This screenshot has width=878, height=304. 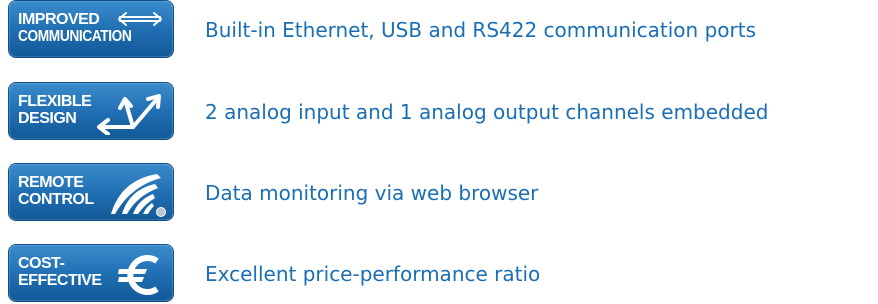 I want to click on multi-direction-arrows-icon, so click(x=129, y=114).